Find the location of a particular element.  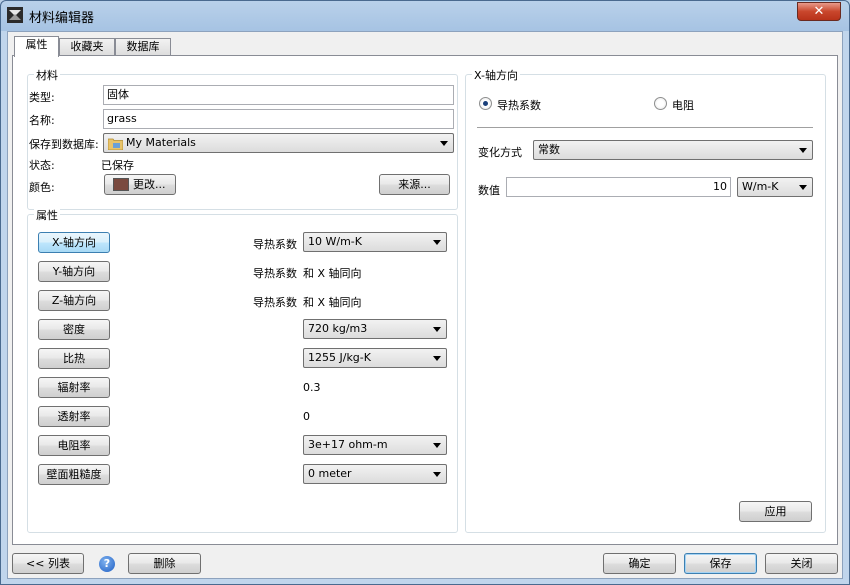

property-button: Y-轴方向 is located at coordinates (74, 271).